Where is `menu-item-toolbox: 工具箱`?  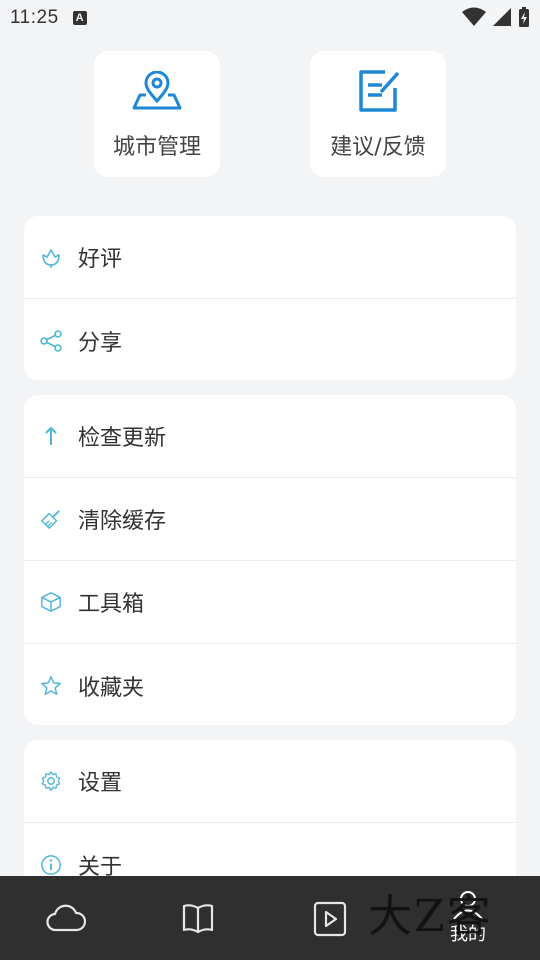 menu-item-toolbox: 工具箱 is located at coordinates (270, 602).